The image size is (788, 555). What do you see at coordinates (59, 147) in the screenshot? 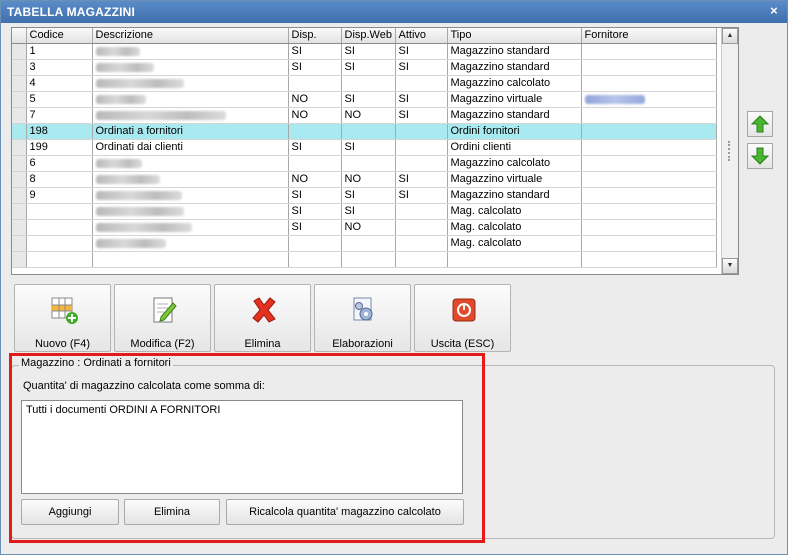
I see `cell-codice: 199` at bounding box center [59, 147].